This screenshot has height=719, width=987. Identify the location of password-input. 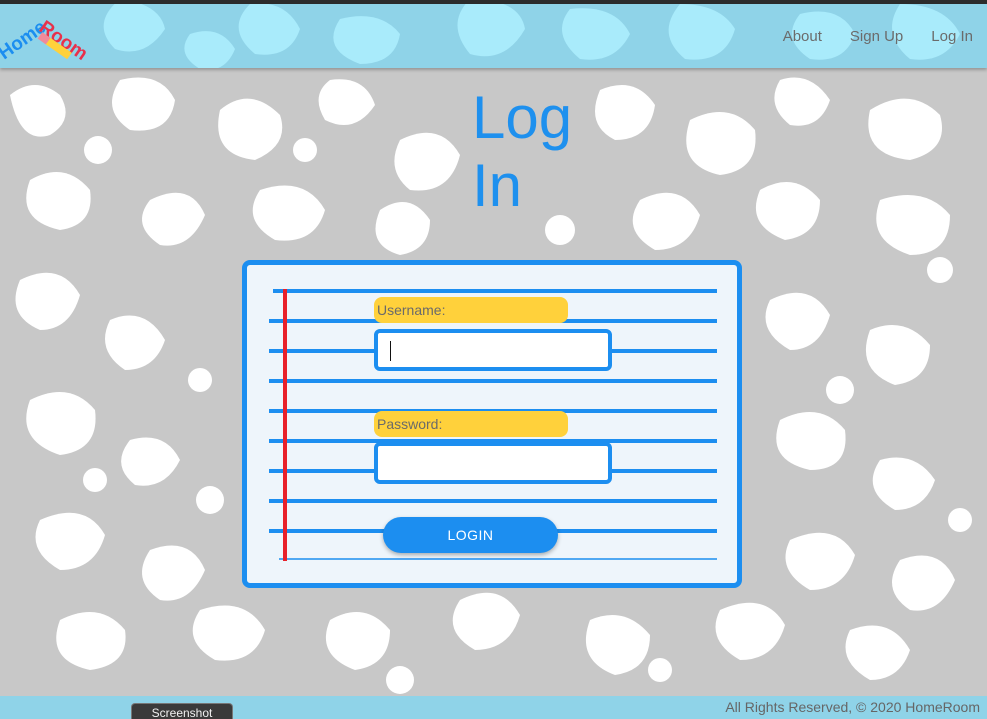
(493, 463).